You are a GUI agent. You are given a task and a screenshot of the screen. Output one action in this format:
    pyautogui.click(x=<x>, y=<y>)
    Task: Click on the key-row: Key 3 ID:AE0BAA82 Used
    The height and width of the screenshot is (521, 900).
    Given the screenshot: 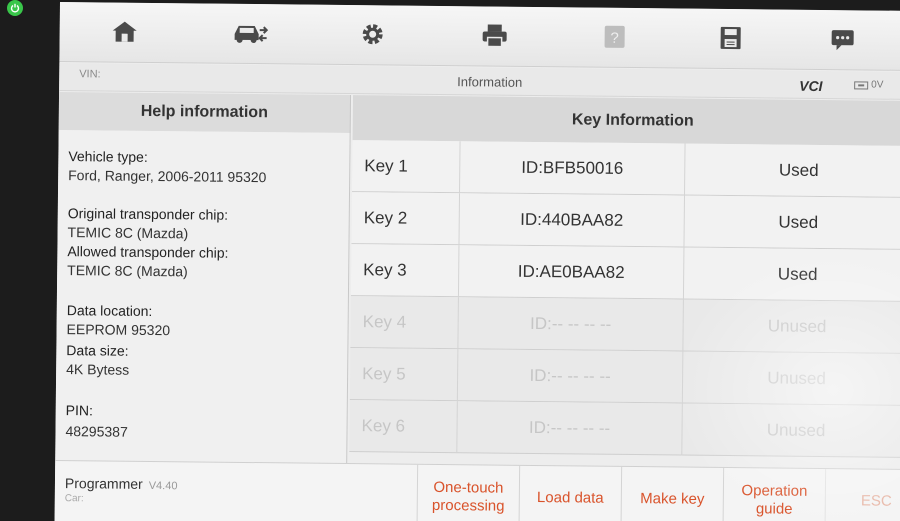 What is the action you would take?
    pyautogui.click(x=625, y=273)
    